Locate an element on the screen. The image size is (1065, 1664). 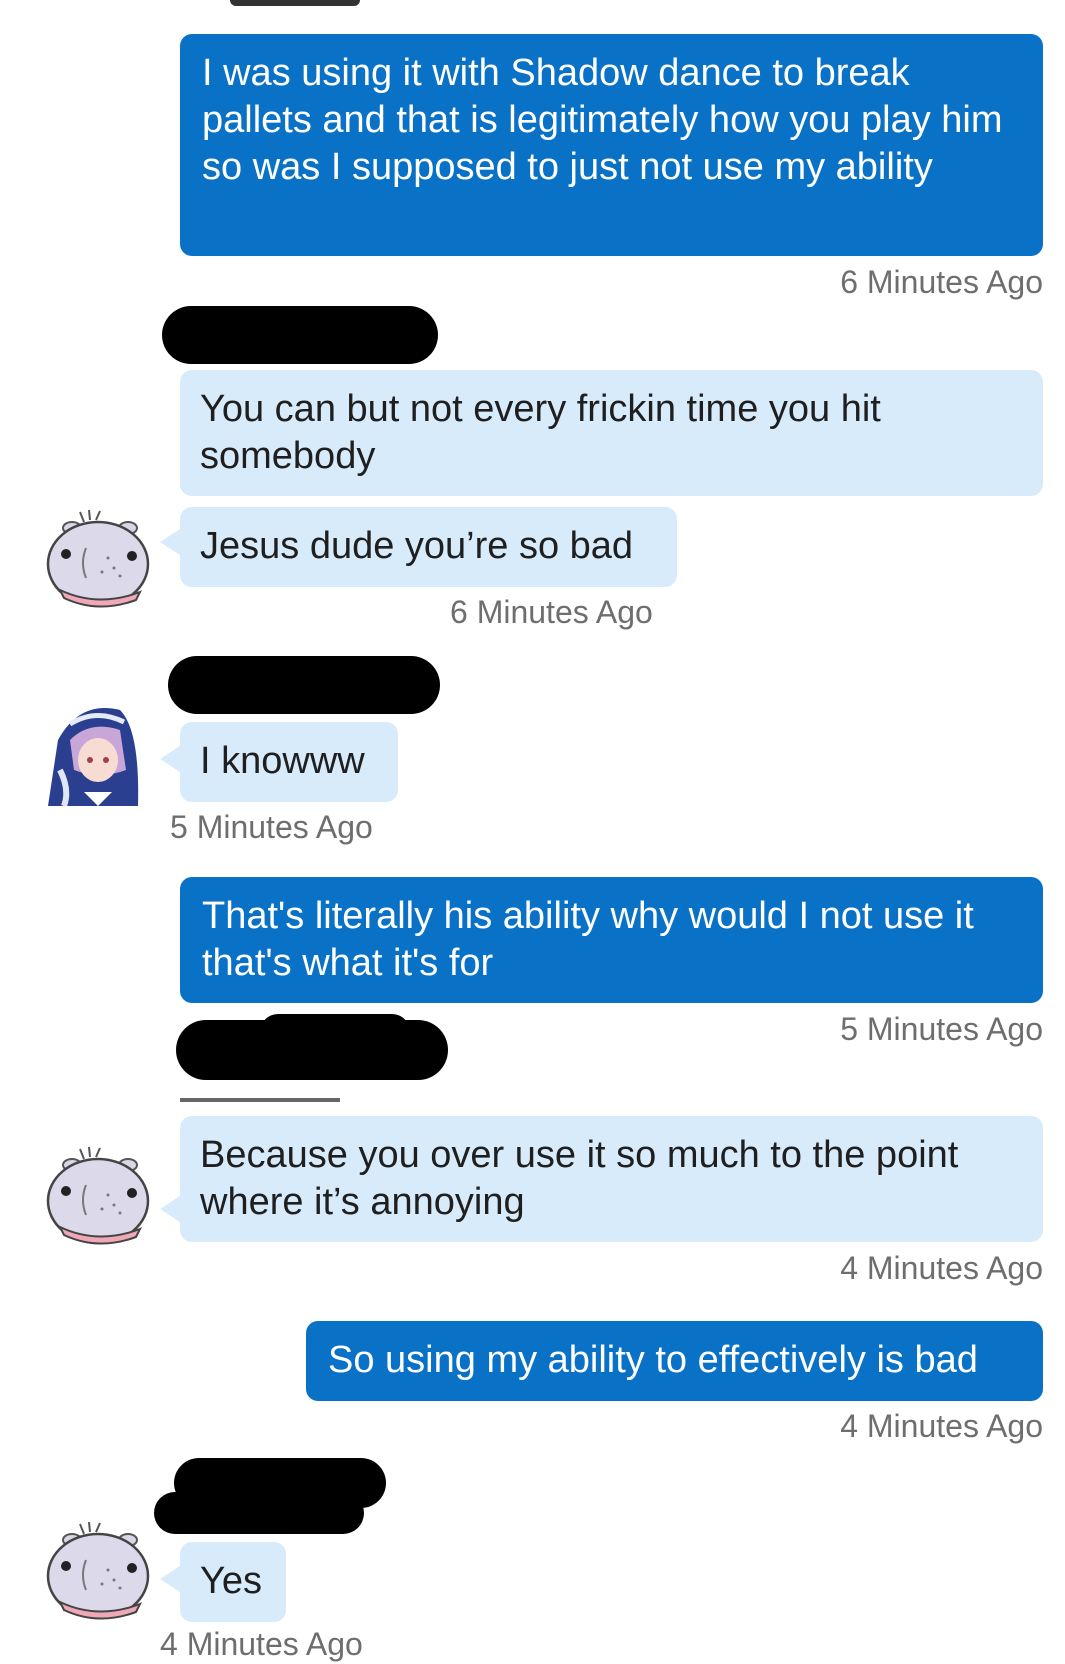
anime-nun-icon is located at coordinates (93, 758).